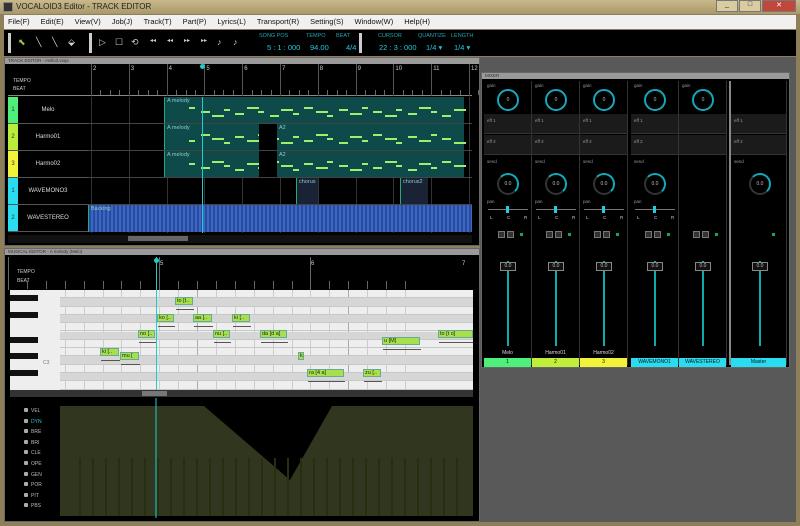  I want to click on menu-window: Window(W), so click(373, 22).